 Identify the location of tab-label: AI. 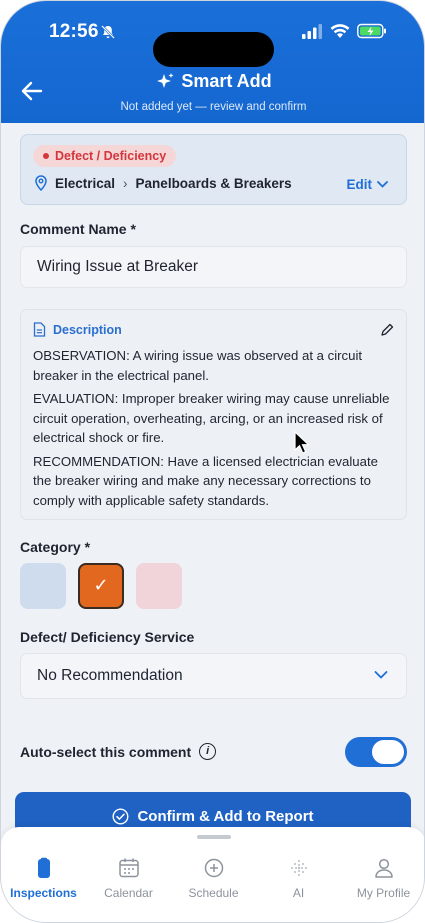
(298, 893).